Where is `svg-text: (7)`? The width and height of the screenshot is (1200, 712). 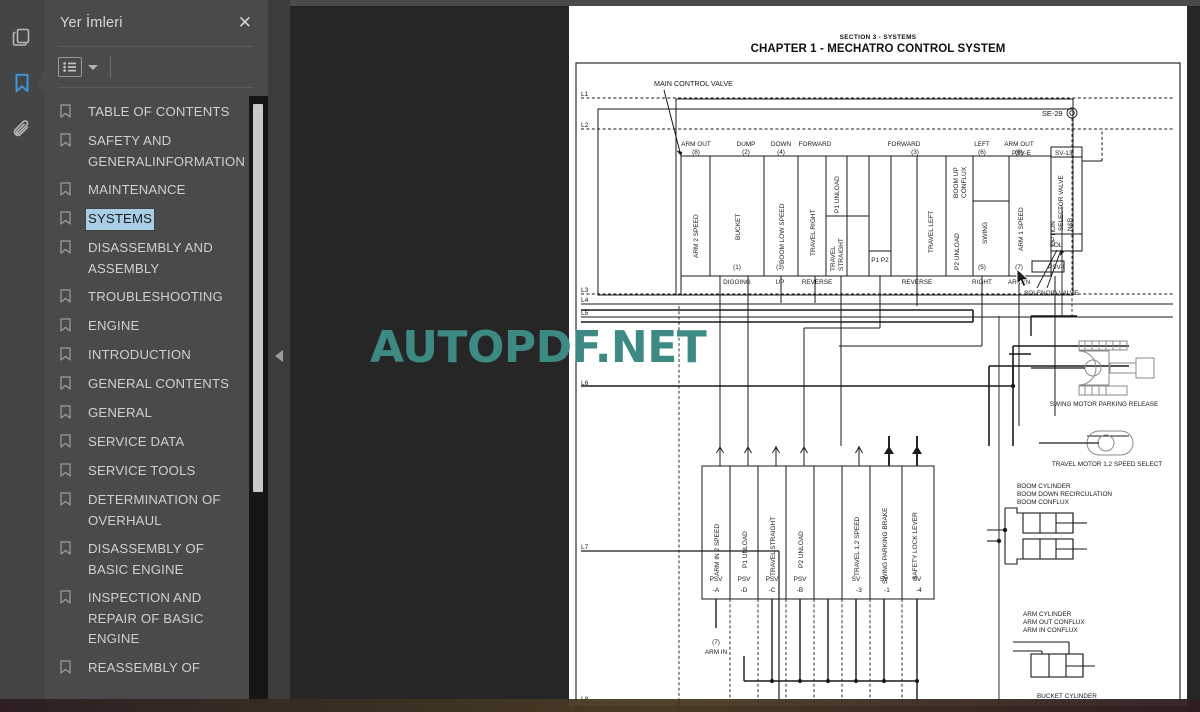
svg-text: (7) is located at coordinates (716, 642).